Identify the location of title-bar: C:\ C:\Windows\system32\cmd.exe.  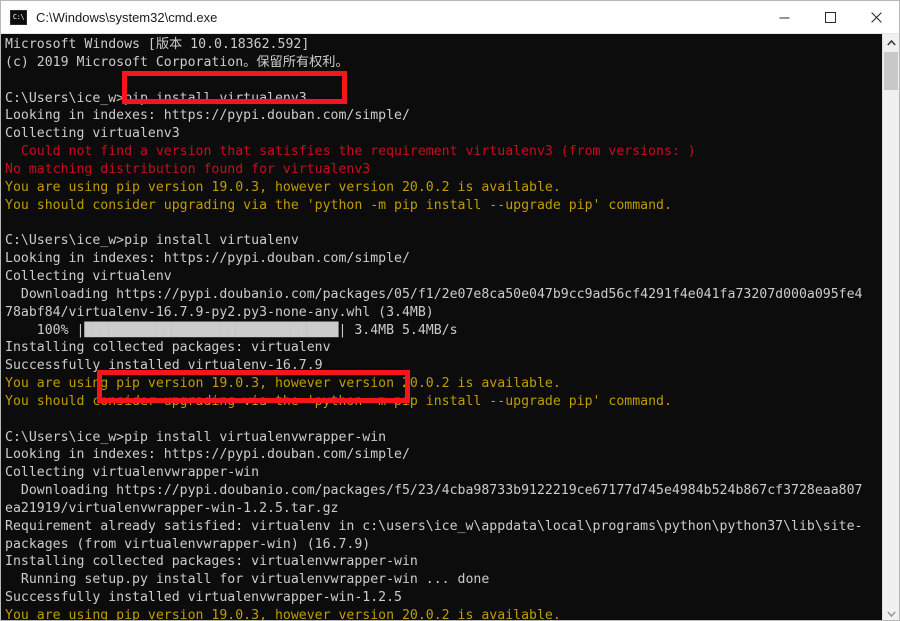
(450, 17).